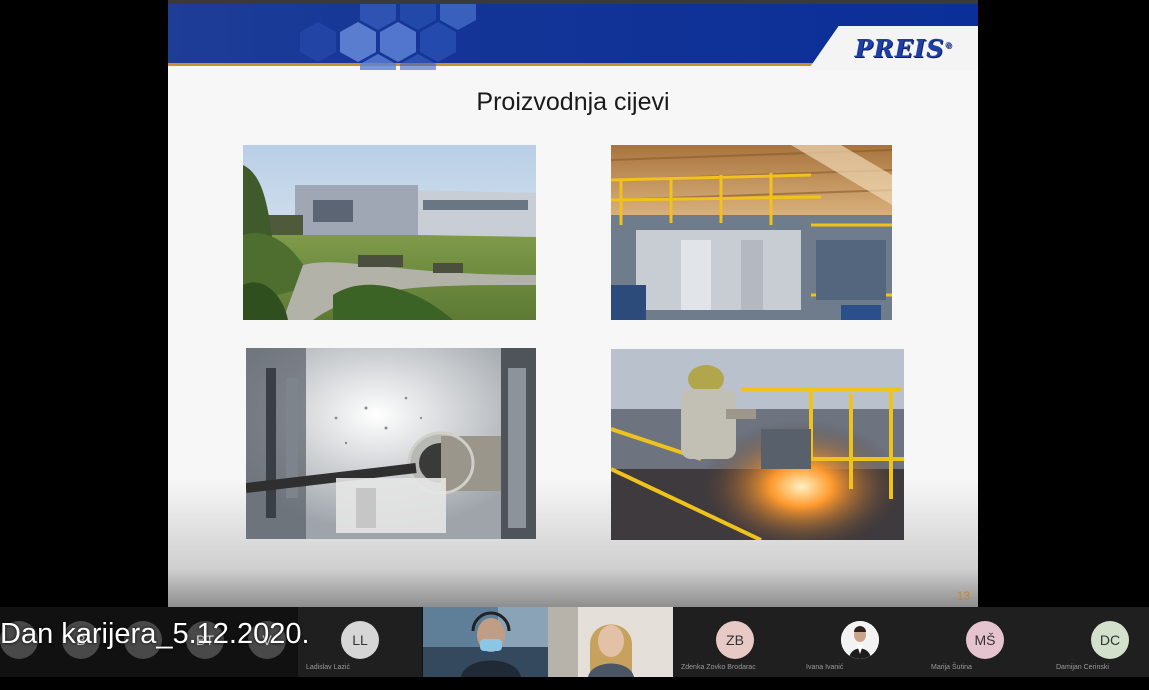 This screenshot has width=1149, height=690. I want to click on participant-name: Zdenka Zovko Brodarac, so click(718, 667).